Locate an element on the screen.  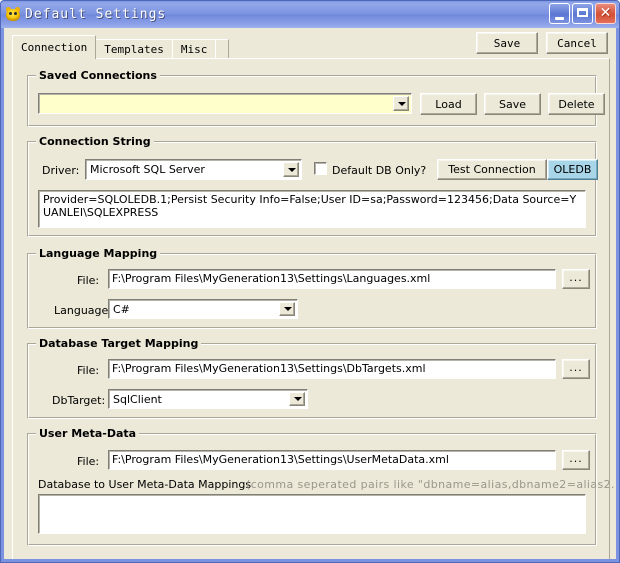
driver-value: Microsoft SQL Server is located at coordinates (147, 169).